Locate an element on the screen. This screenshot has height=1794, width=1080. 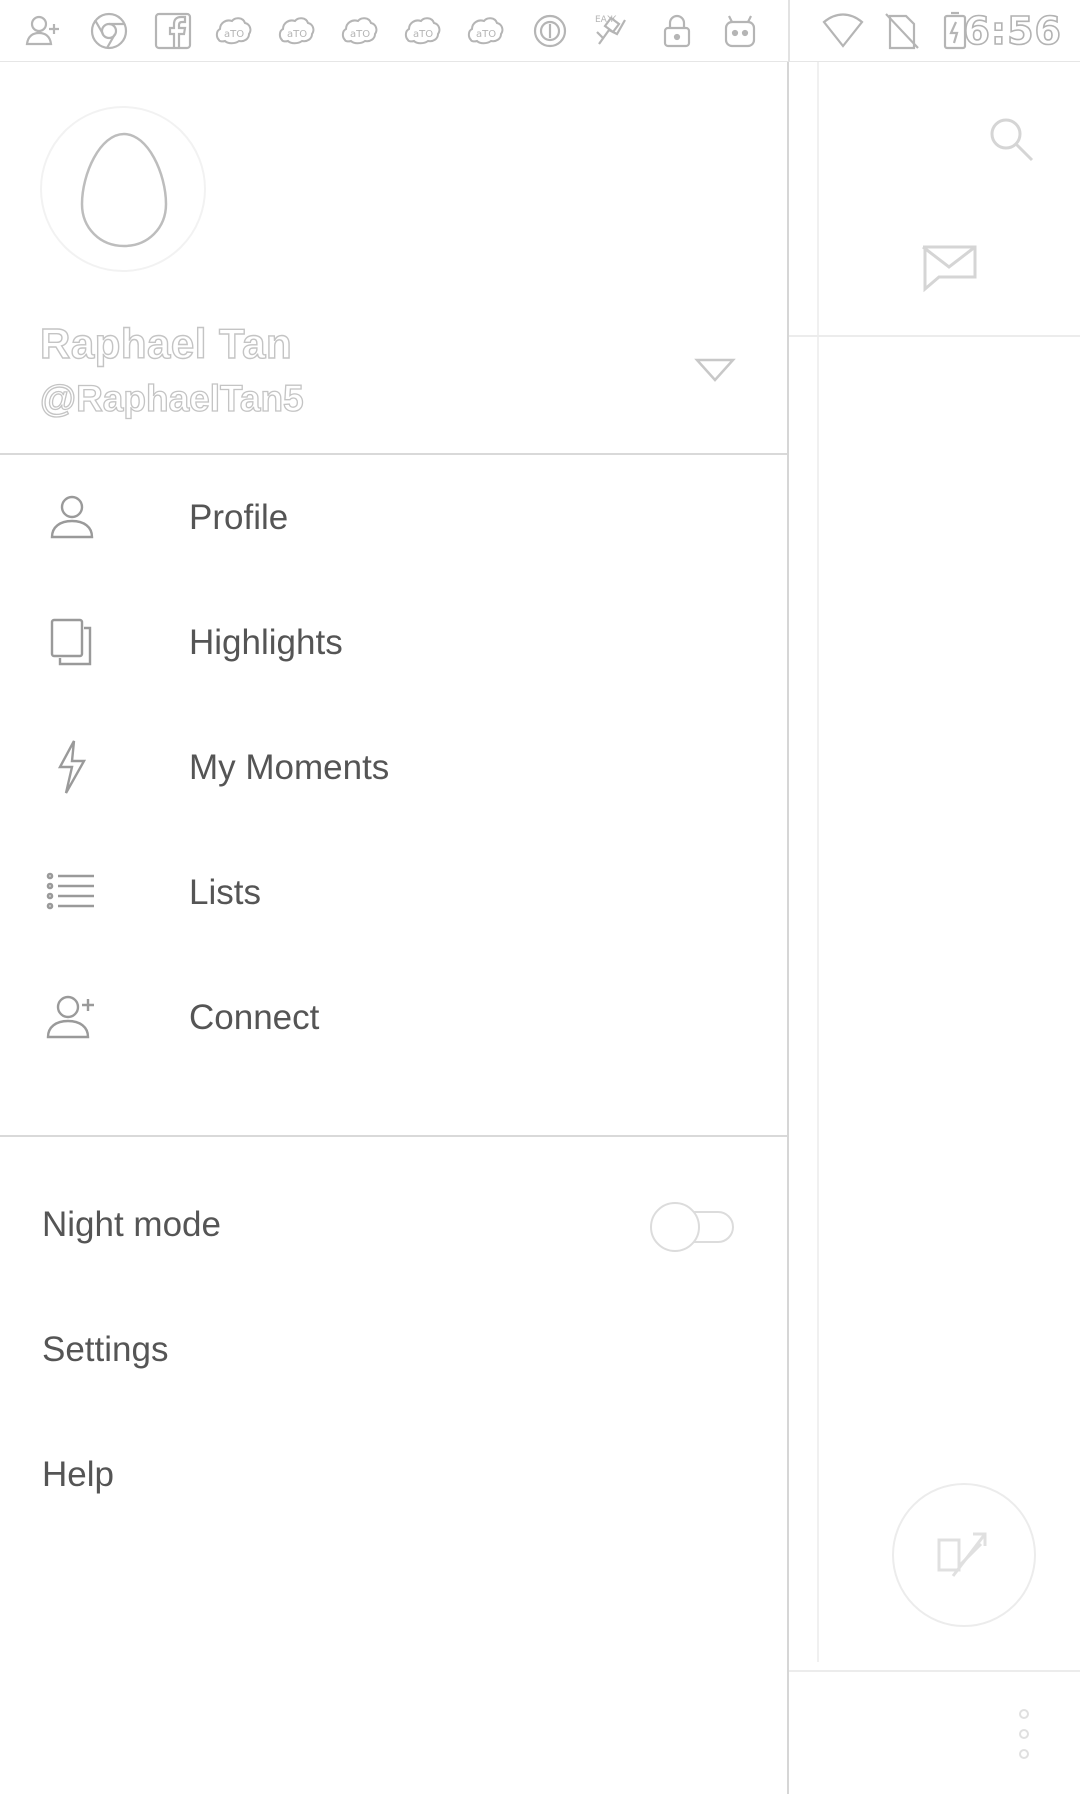
chevron-down-icon is located at coordinates (715, 370).